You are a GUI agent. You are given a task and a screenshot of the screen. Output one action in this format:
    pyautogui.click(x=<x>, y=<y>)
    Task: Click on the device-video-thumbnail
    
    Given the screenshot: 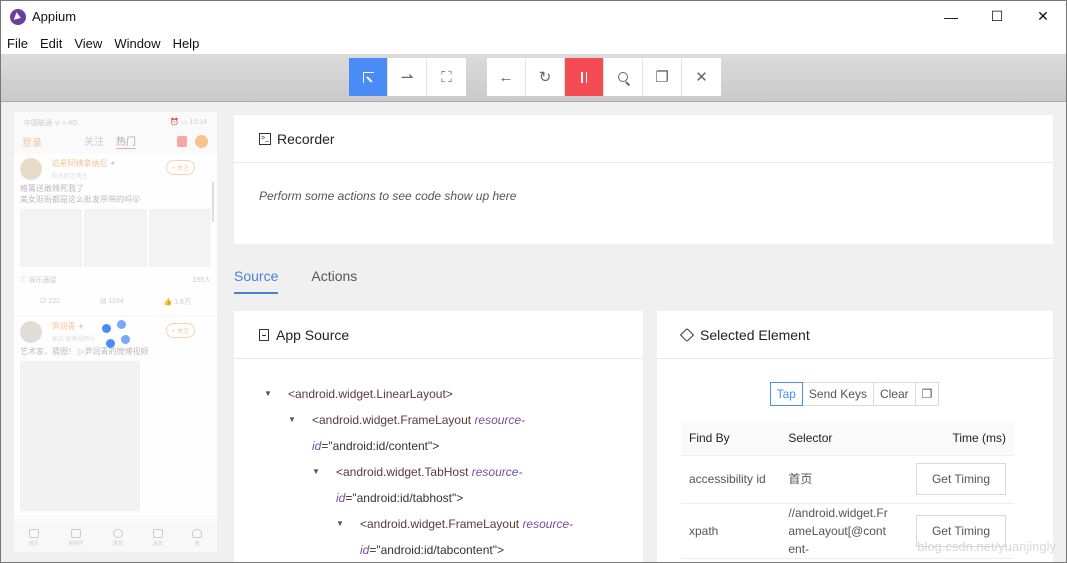 What is the action you would take?
    pyautogui.click(x=80, y=436)
    